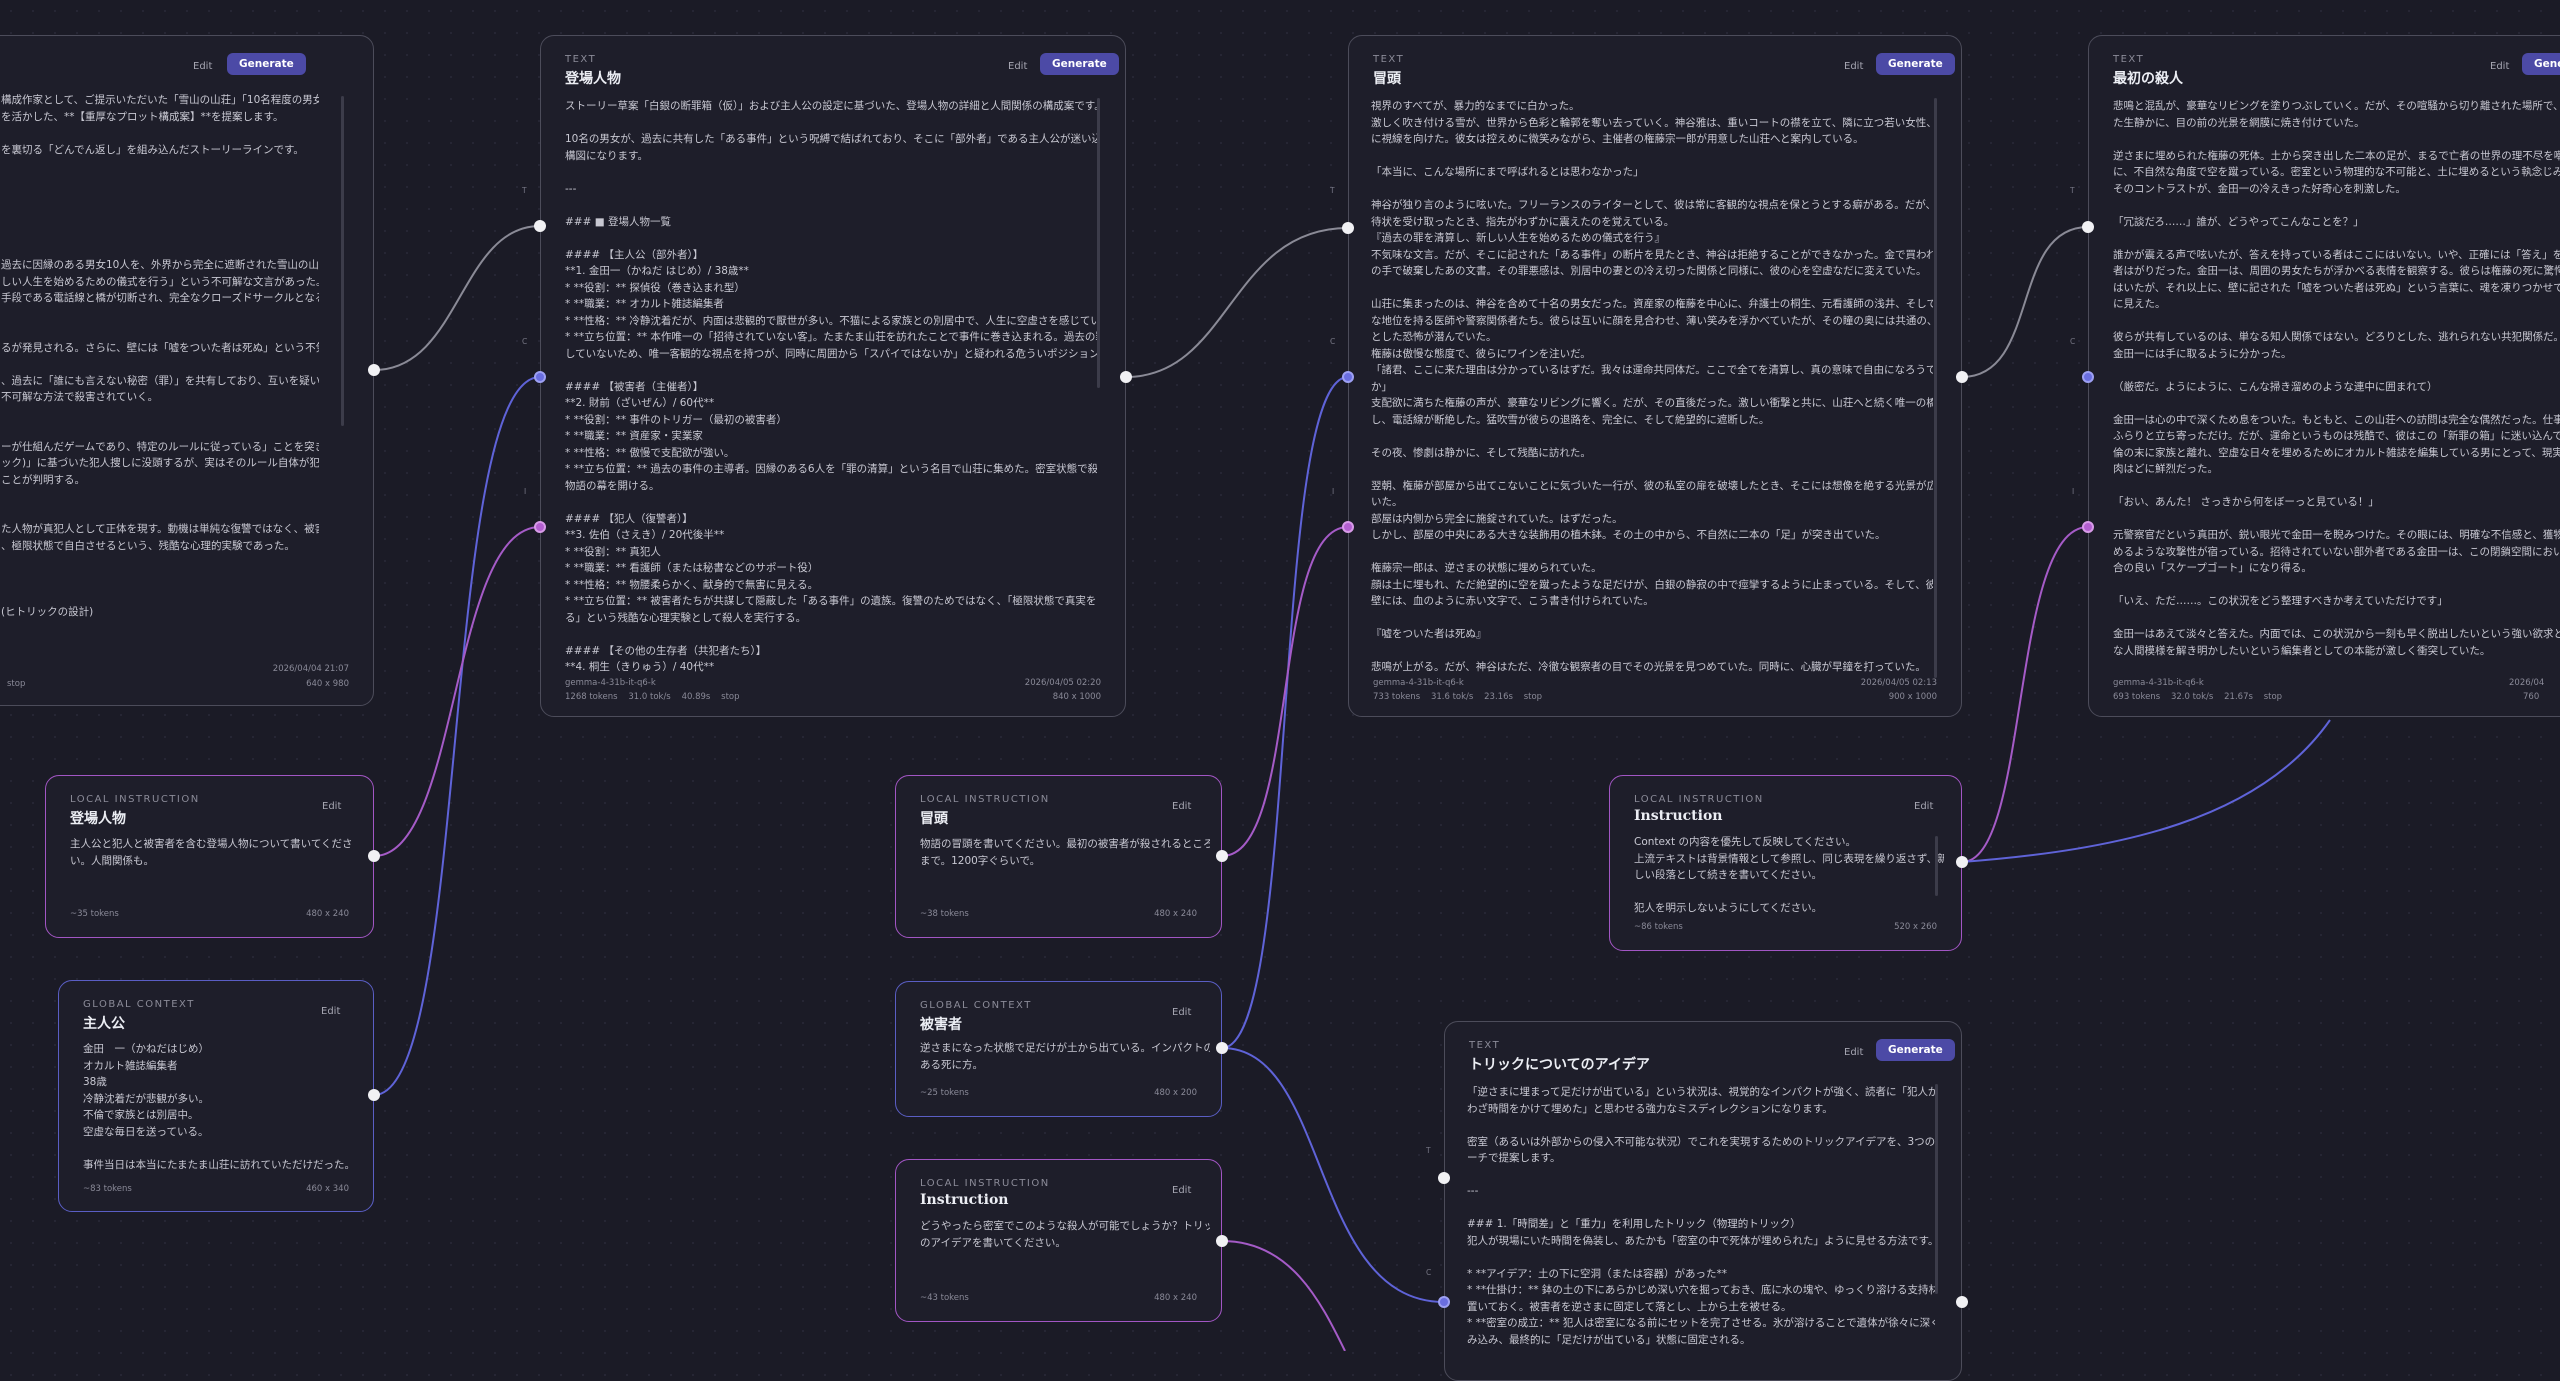 This screenshot has height=1381, width=2560. I want to click on text-line: 手段である電話線と橋が切断され、完全なクローズドサークルとなる。, so click(160, 298).